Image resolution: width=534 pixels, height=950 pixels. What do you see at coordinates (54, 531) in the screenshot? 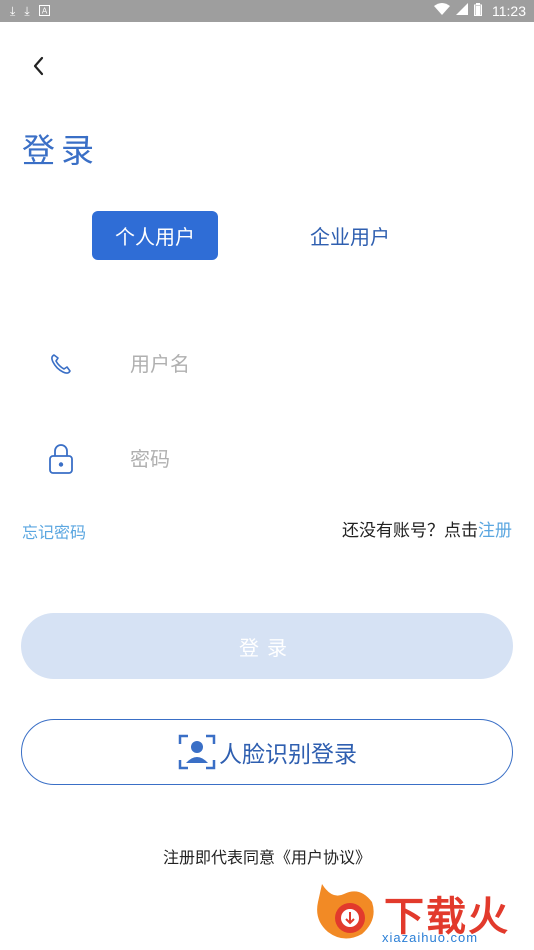
I see `forgot-password-link: 忘记密码` at bounding box center [54, 531].